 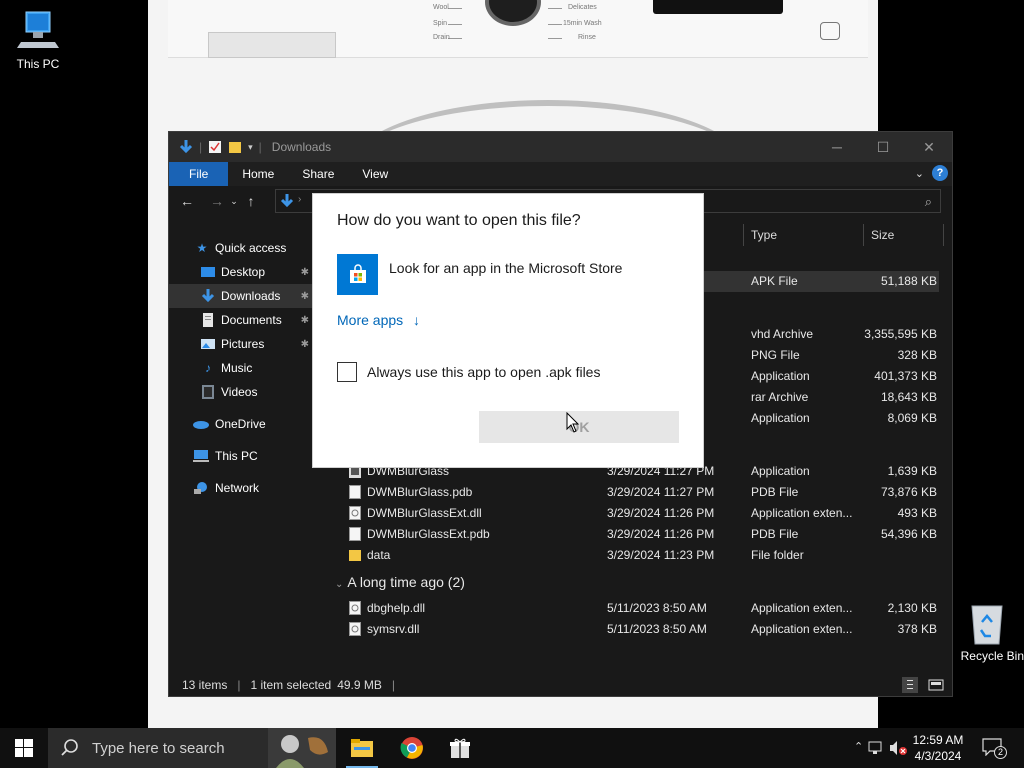 I want to click on file-icon, so click(x=355, y=492).